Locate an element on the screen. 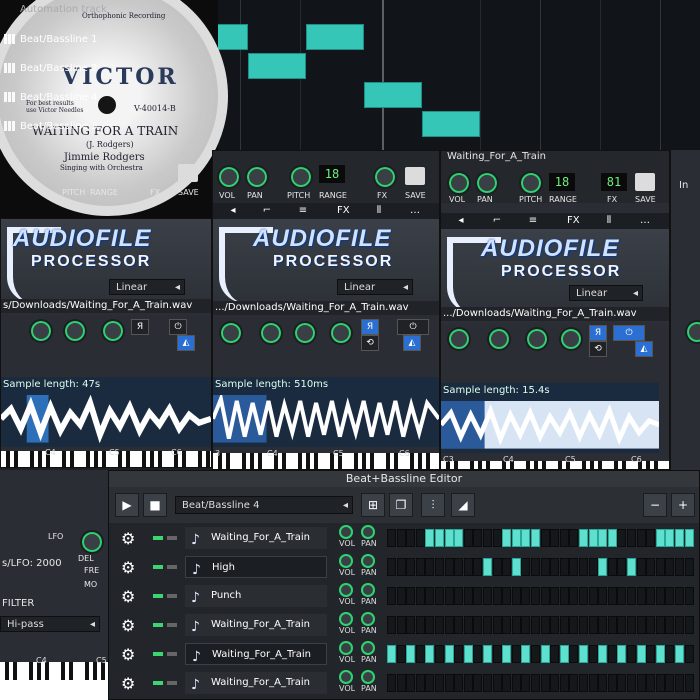  instrument-name: Waiting_For_A_Train is located at coordinates (496, 156).